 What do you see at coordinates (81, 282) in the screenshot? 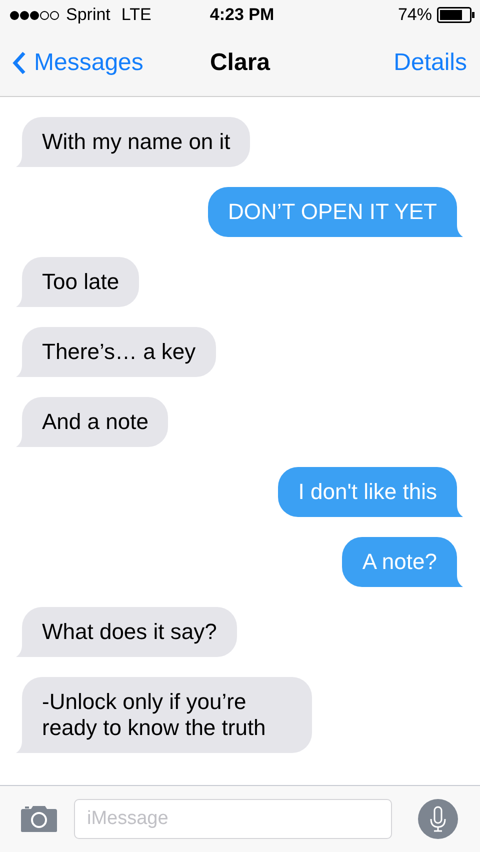
I see `message-bubble: Too late` at bounding box center [81, 282].